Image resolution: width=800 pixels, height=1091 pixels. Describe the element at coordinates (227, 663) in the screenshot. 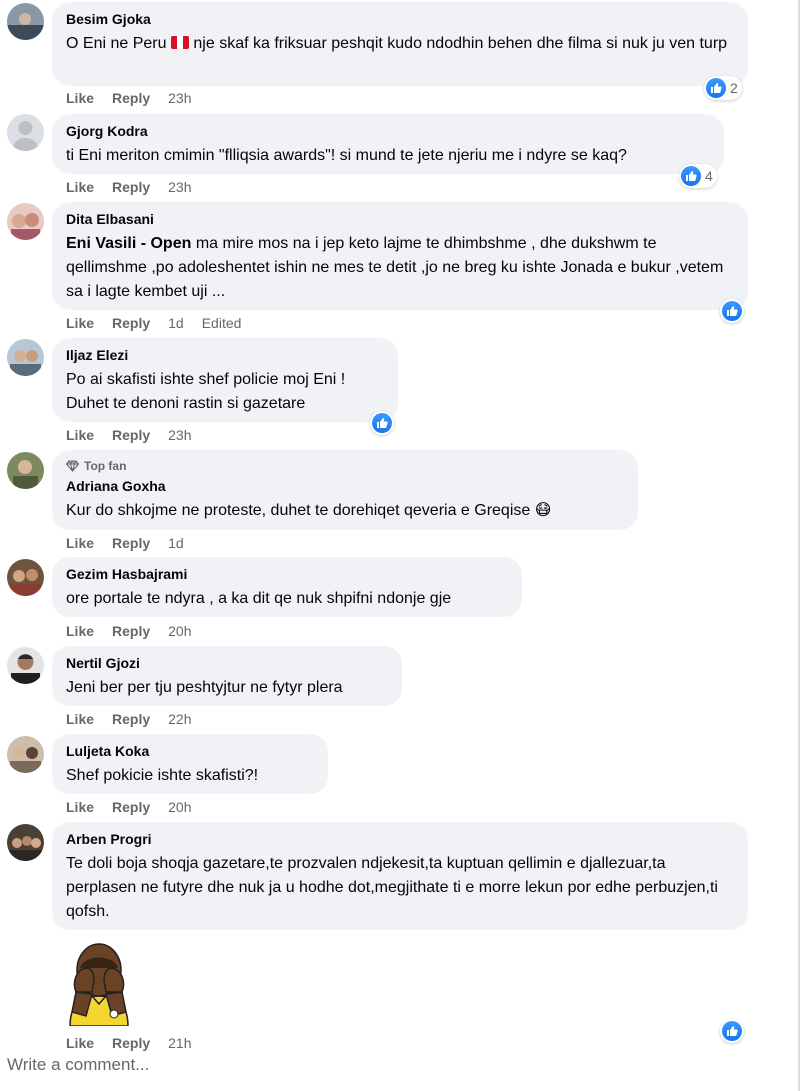

I see `comment-author: Nertil Gjozi` at that location.